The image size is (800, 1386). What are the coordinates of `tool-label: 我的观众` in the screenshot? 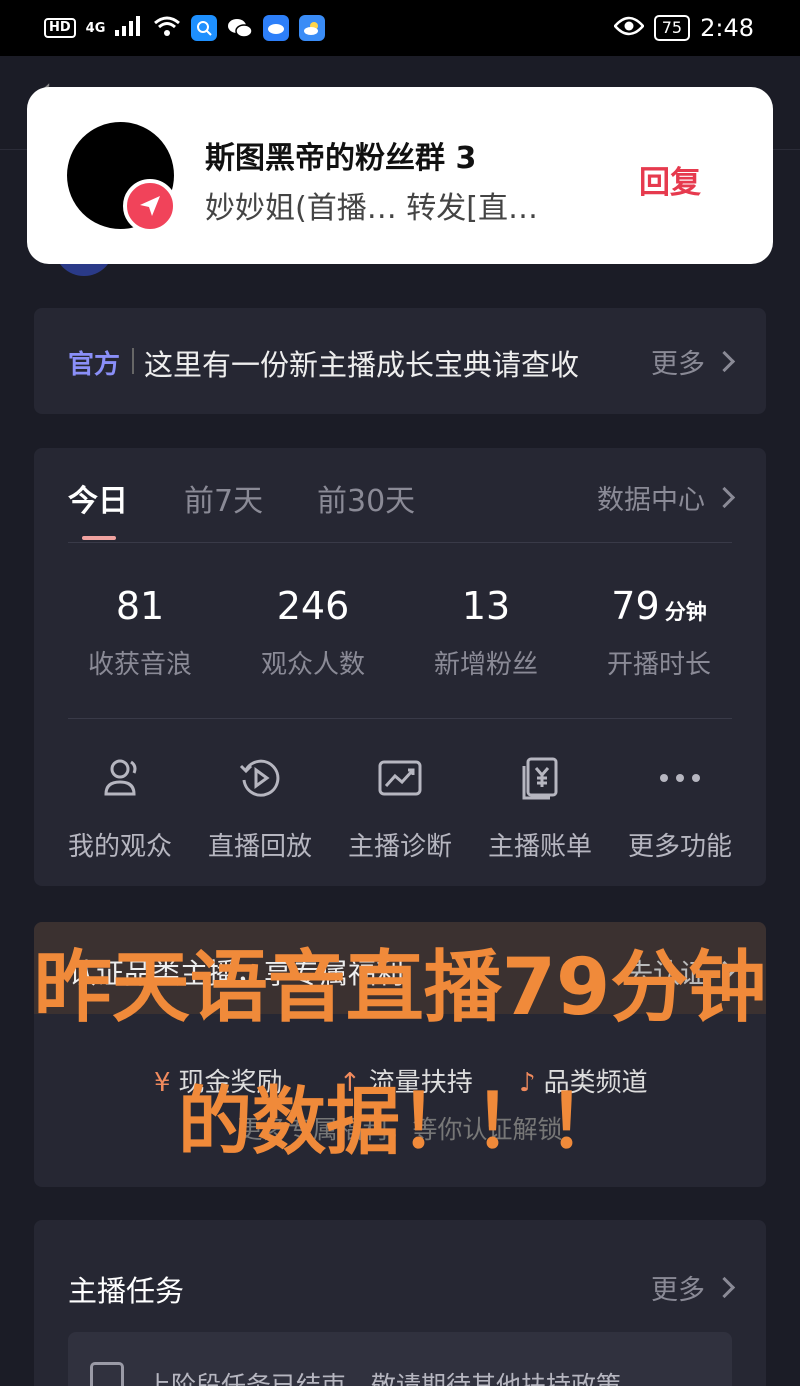 It's located at (119, 847).